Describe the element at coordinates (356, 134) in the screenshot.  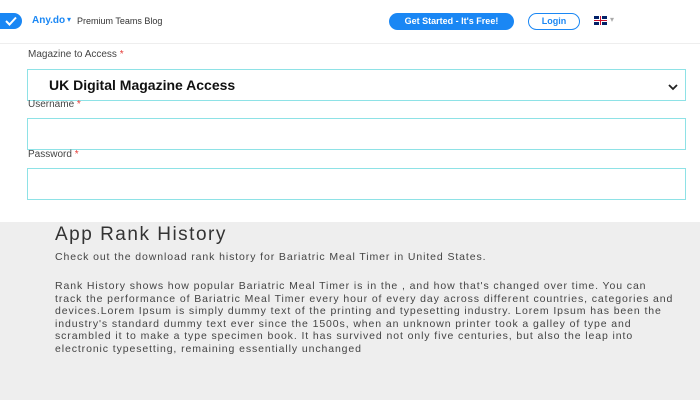
I see `username-field` at that location.